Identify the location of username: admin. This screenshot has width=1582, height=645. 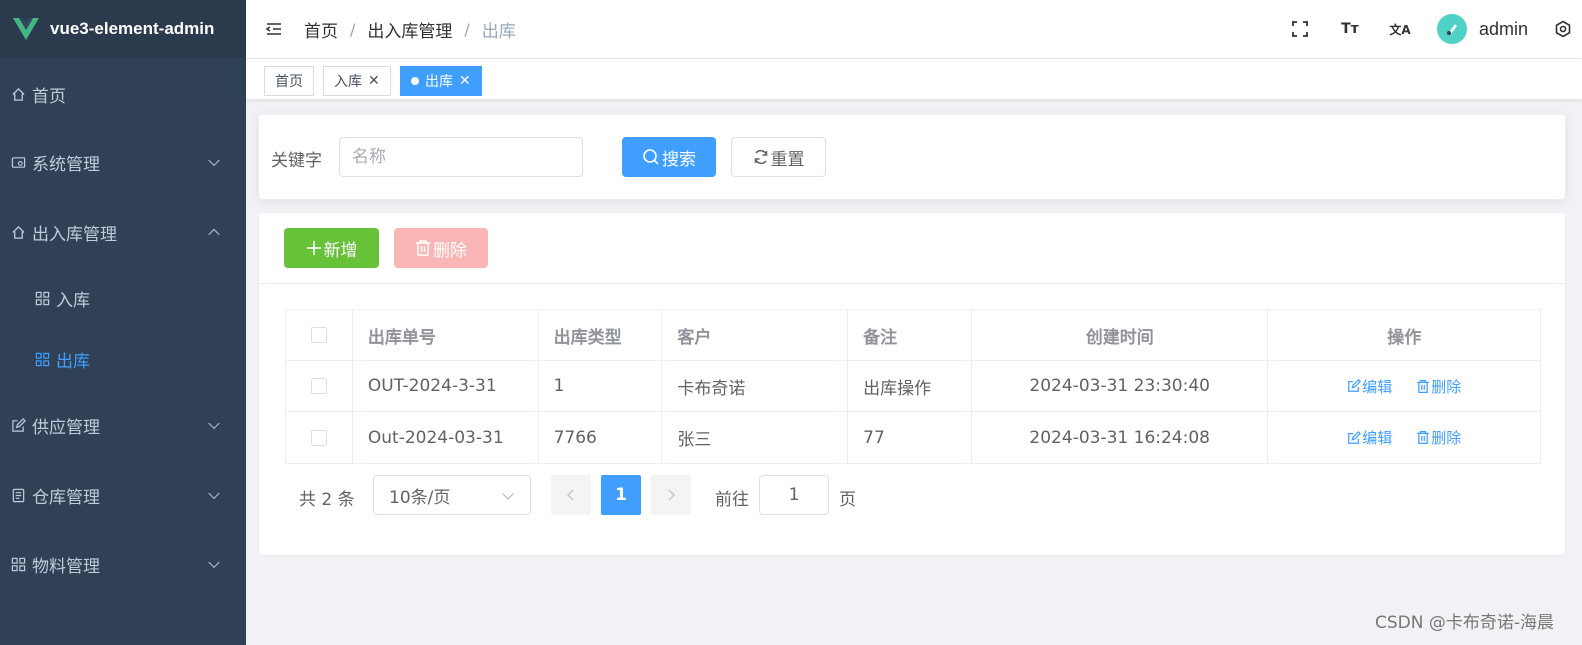
(1503, 29).